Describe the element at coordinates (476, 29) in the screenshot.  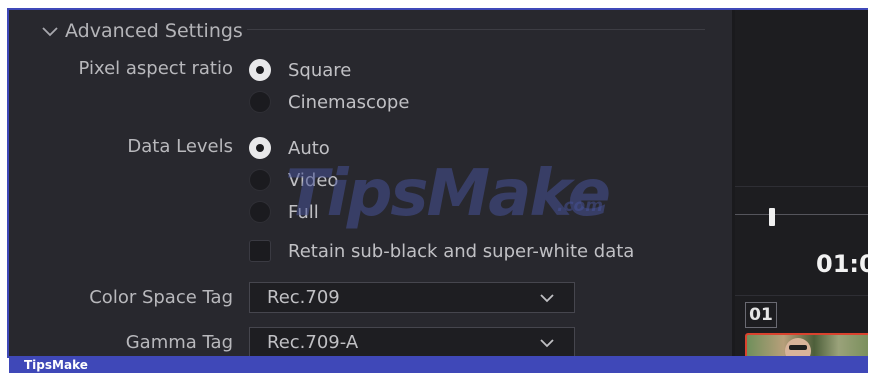
I see `header-divider` at that location.